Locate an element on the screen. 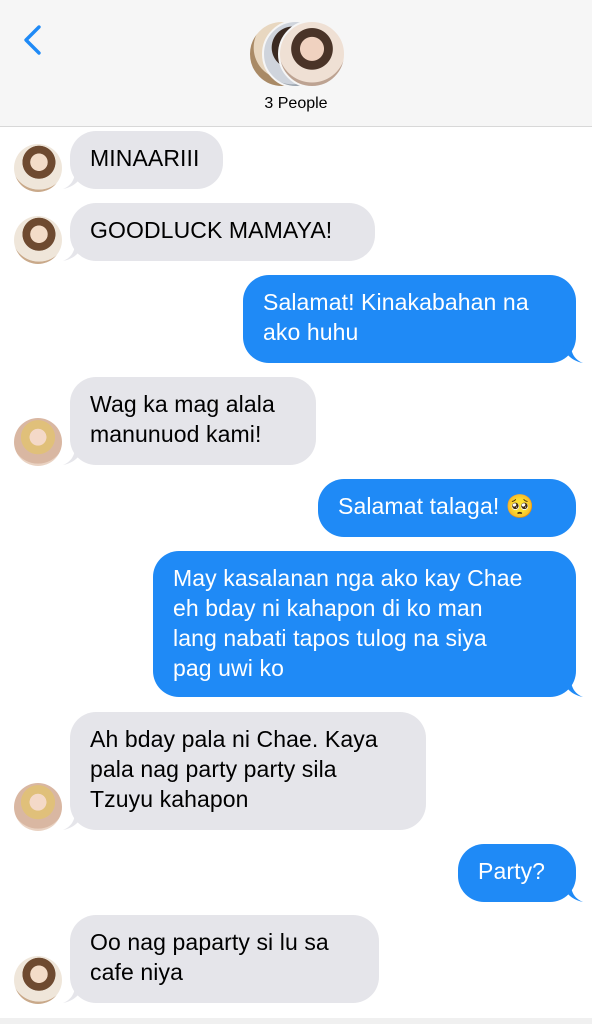 This screenshot has width=592, height=1024. incoming-message-bubble: Wag ka mag alala manunuod kami! is located at coordinates (193, 421).